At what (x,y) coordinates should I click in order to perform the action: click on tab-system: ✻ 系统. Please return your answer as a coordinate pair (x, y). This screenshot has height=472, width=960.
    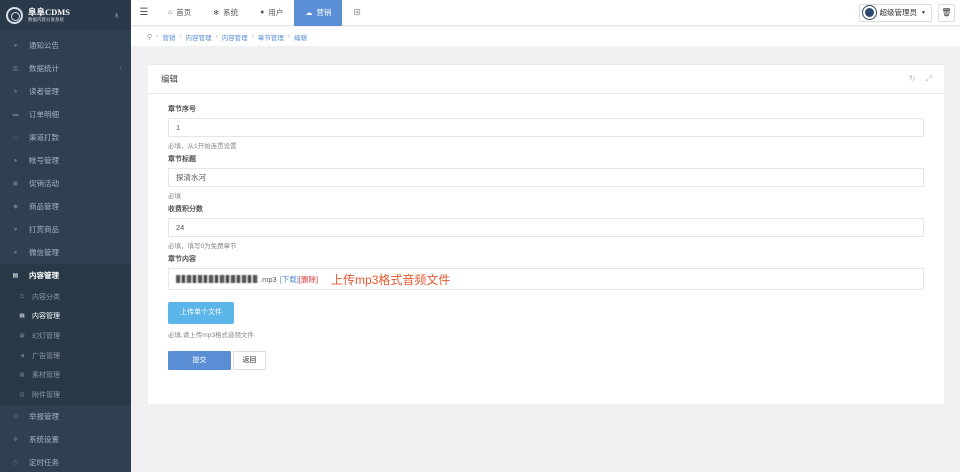
    Looking at the image, I should click on (225, 13).